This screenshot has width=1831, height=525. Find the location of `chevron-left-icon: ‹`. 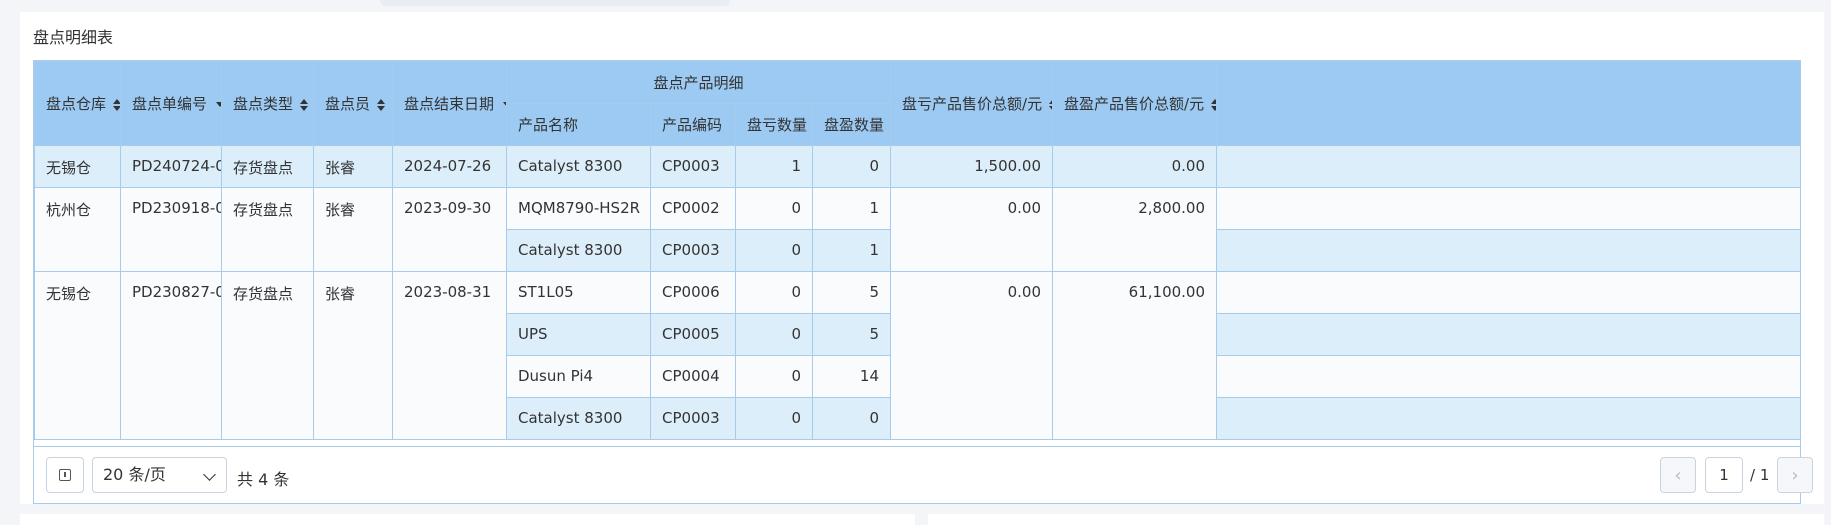

chevron-left-icon: ‹ is located at coordinates (1678, 475).